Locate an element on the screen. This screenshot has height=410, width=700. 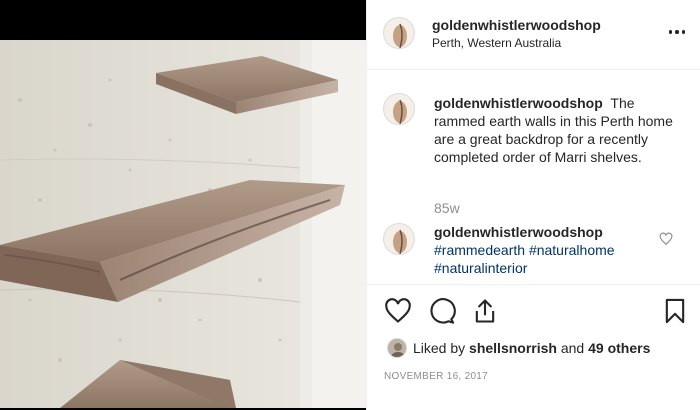
author-username: goldenwhistlerwoodshop is located at coordinates (516, 25).